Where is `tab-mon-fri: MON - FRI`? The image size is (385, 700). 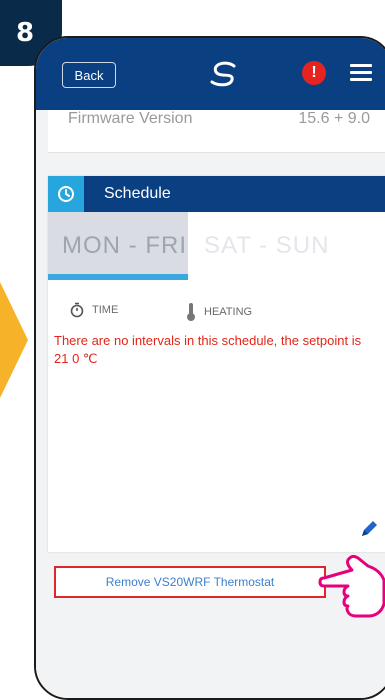 tab-mon-fri: MON - FRI is located at coordinates (118, 246).